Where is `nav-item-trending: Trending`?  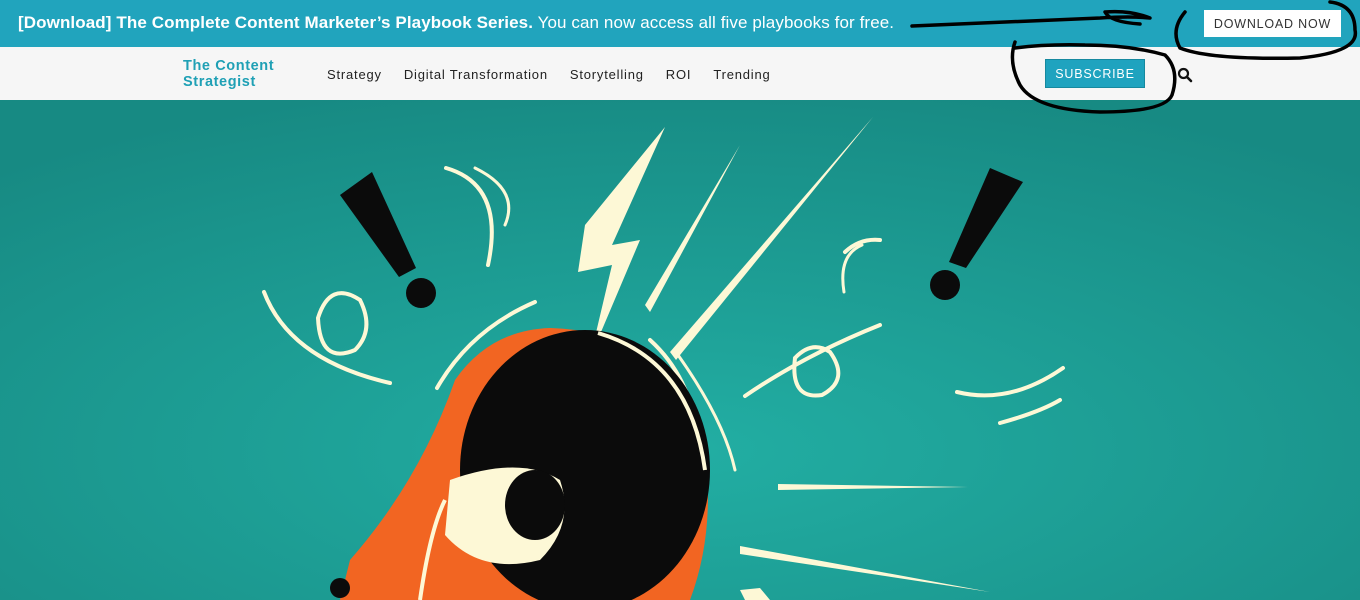 nav-item-trending: Trending is located at coordinates (741, 74).